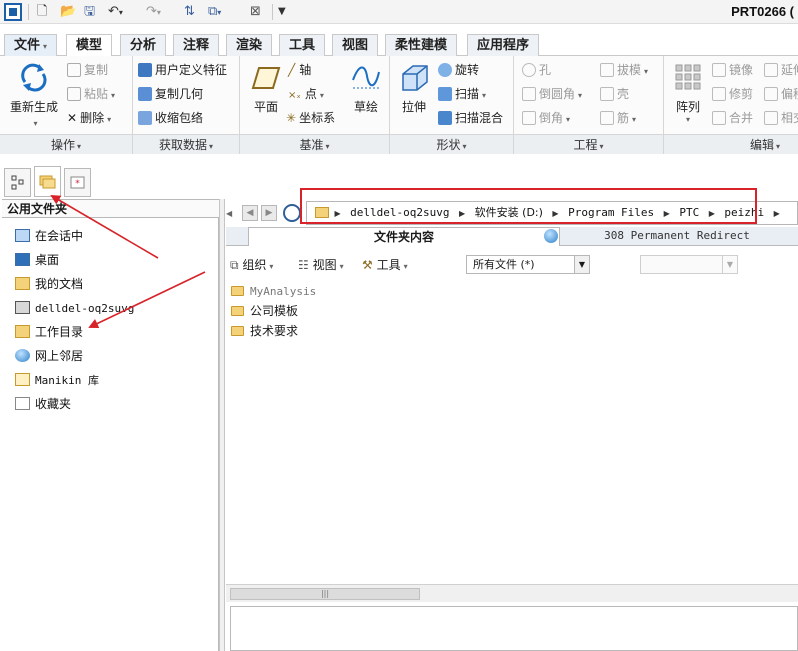 The width and height of the screenshot is (798, 651). What do you see at coordinates (182, 70) in the screenshot?
I see `udf-button: 用户定义特征` at bounding box center [182, 70].